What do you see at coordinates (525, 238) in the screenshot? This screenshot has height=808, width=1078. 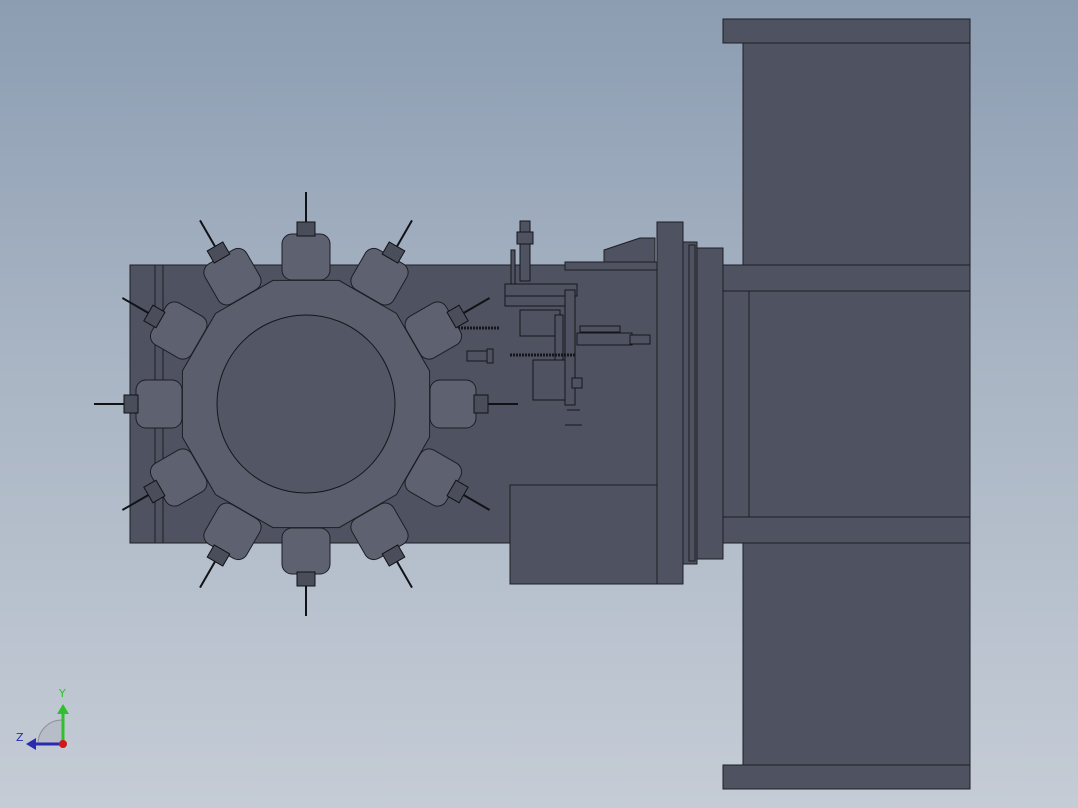 I see `feeder-post-cap` at bounding box center [525, 238].